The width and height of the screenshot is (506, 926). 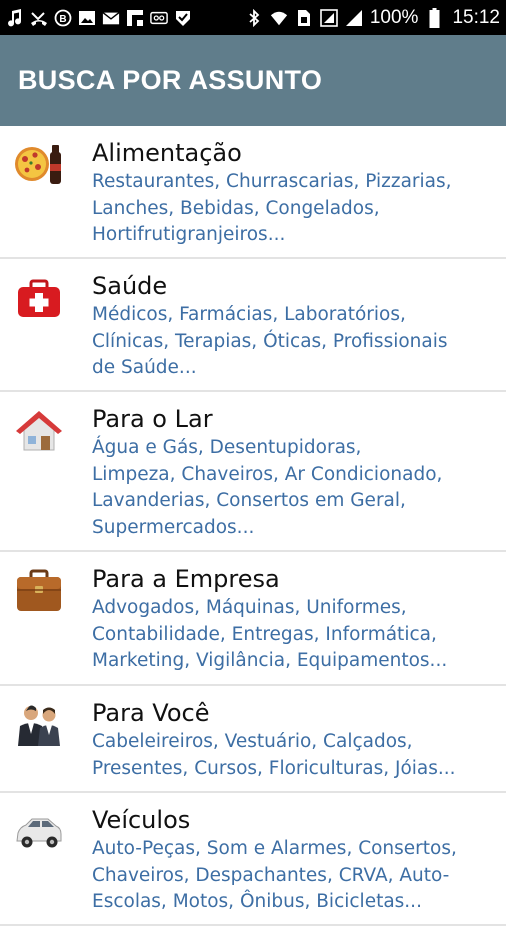 What do you see at coordinates (167, 153) in the screenshot?
I see `category-title: Alimentação` at bounding box center [167, 153].